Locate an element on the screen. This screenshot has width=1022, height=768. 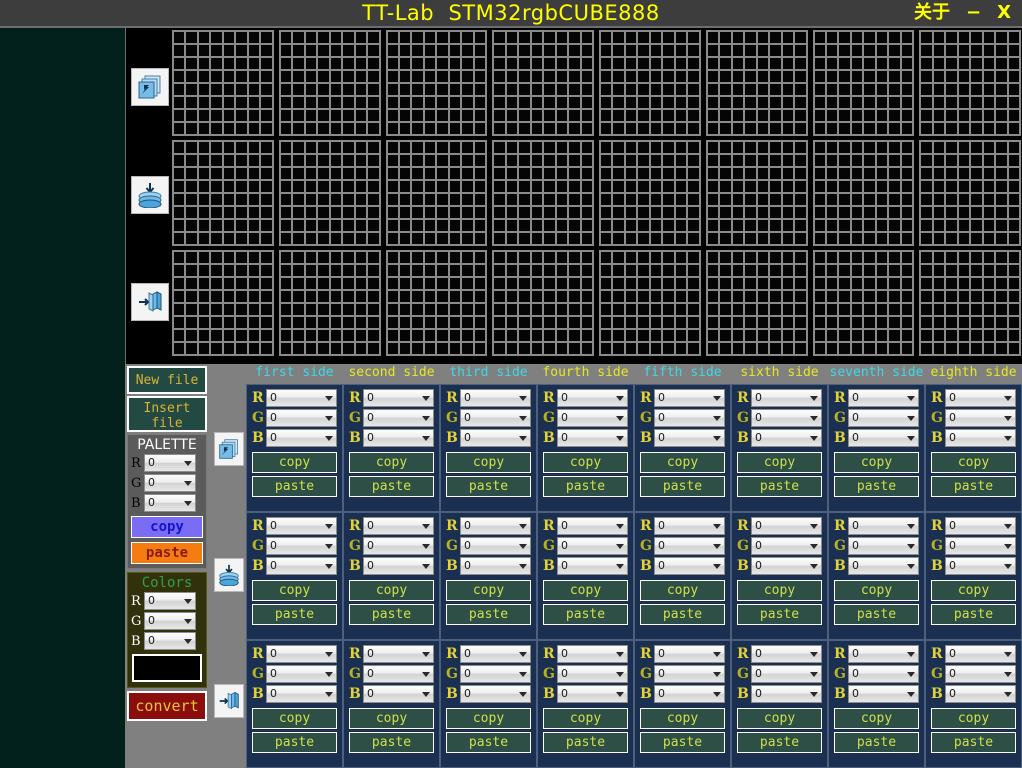
palette-g-select: 0 is located at coordinates (170, 483).